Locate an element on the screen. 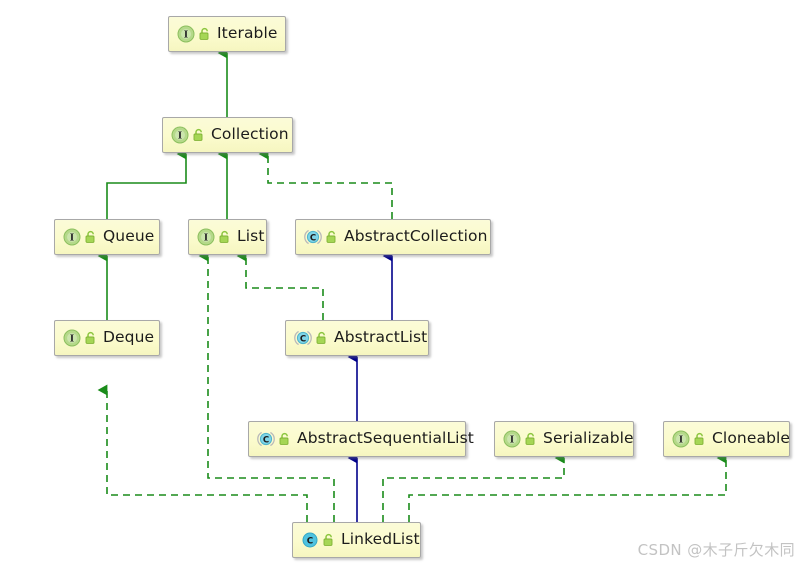  node-cloneable: I Cloneable is located at coordinates (726, 439).